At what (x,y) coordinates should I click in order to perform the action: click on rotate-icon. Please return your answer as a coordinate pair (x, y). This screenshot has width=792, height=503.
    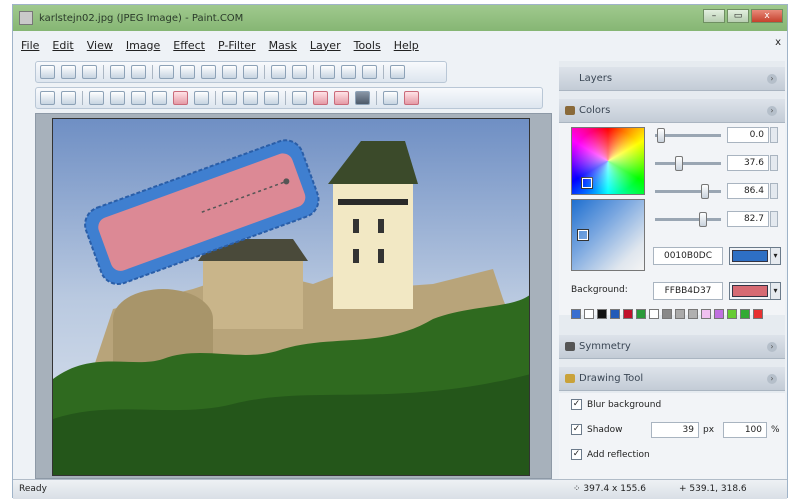
    Looking at the image, I should click on (369, 72).